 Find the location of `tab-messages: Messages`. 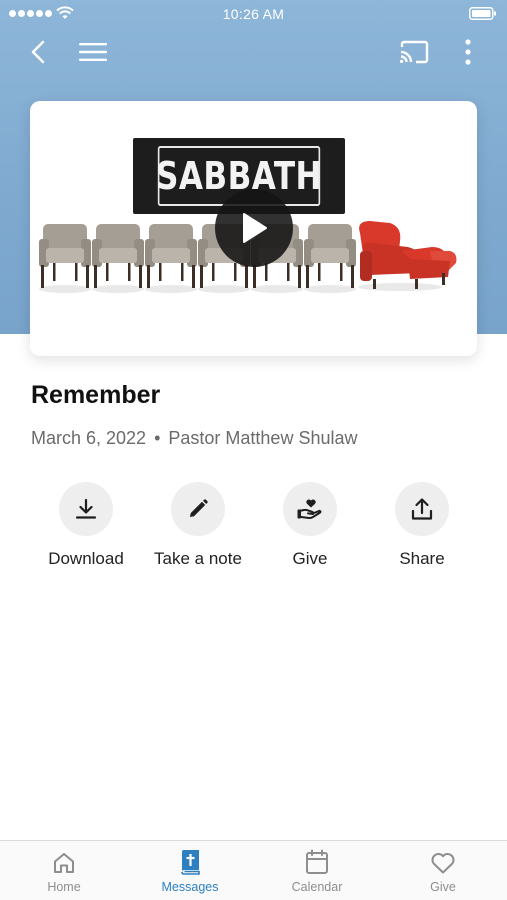

tab-messages: Messages is located at coordinates (190, 870).